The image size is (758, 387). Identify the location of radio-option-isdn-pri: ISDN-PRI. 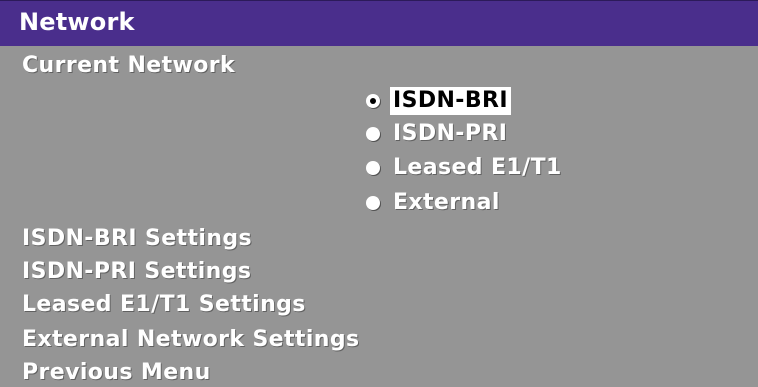
(438, 134).